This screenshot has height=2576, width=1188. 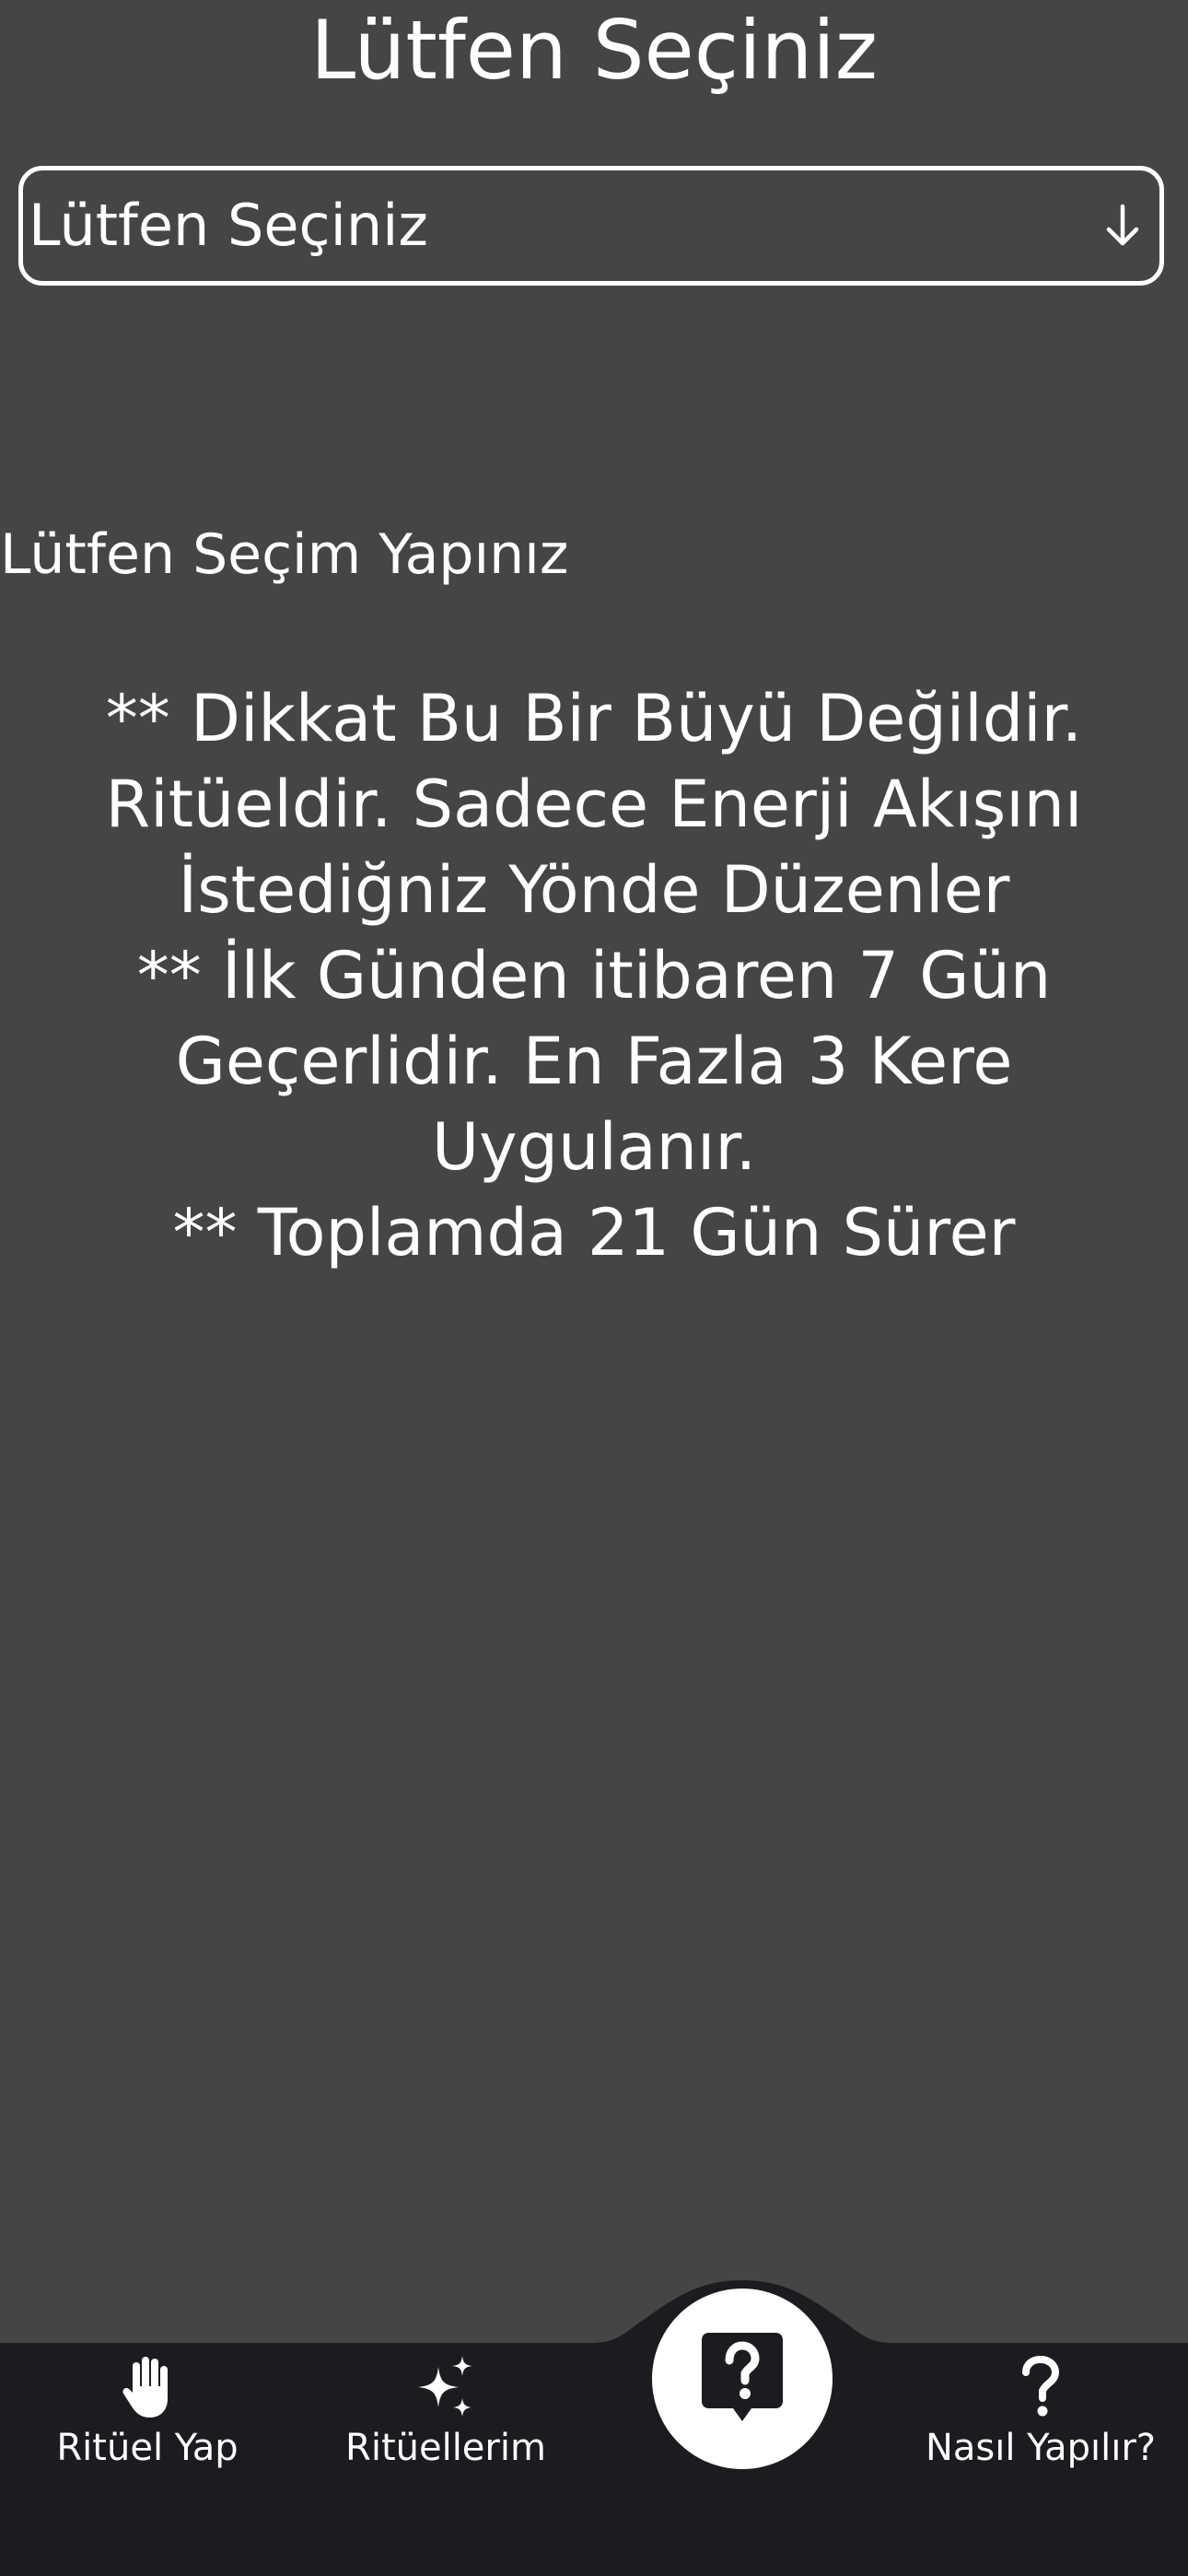 I want to click on page-title: Lütfen Seçiniz, so click(x=594, y=50).